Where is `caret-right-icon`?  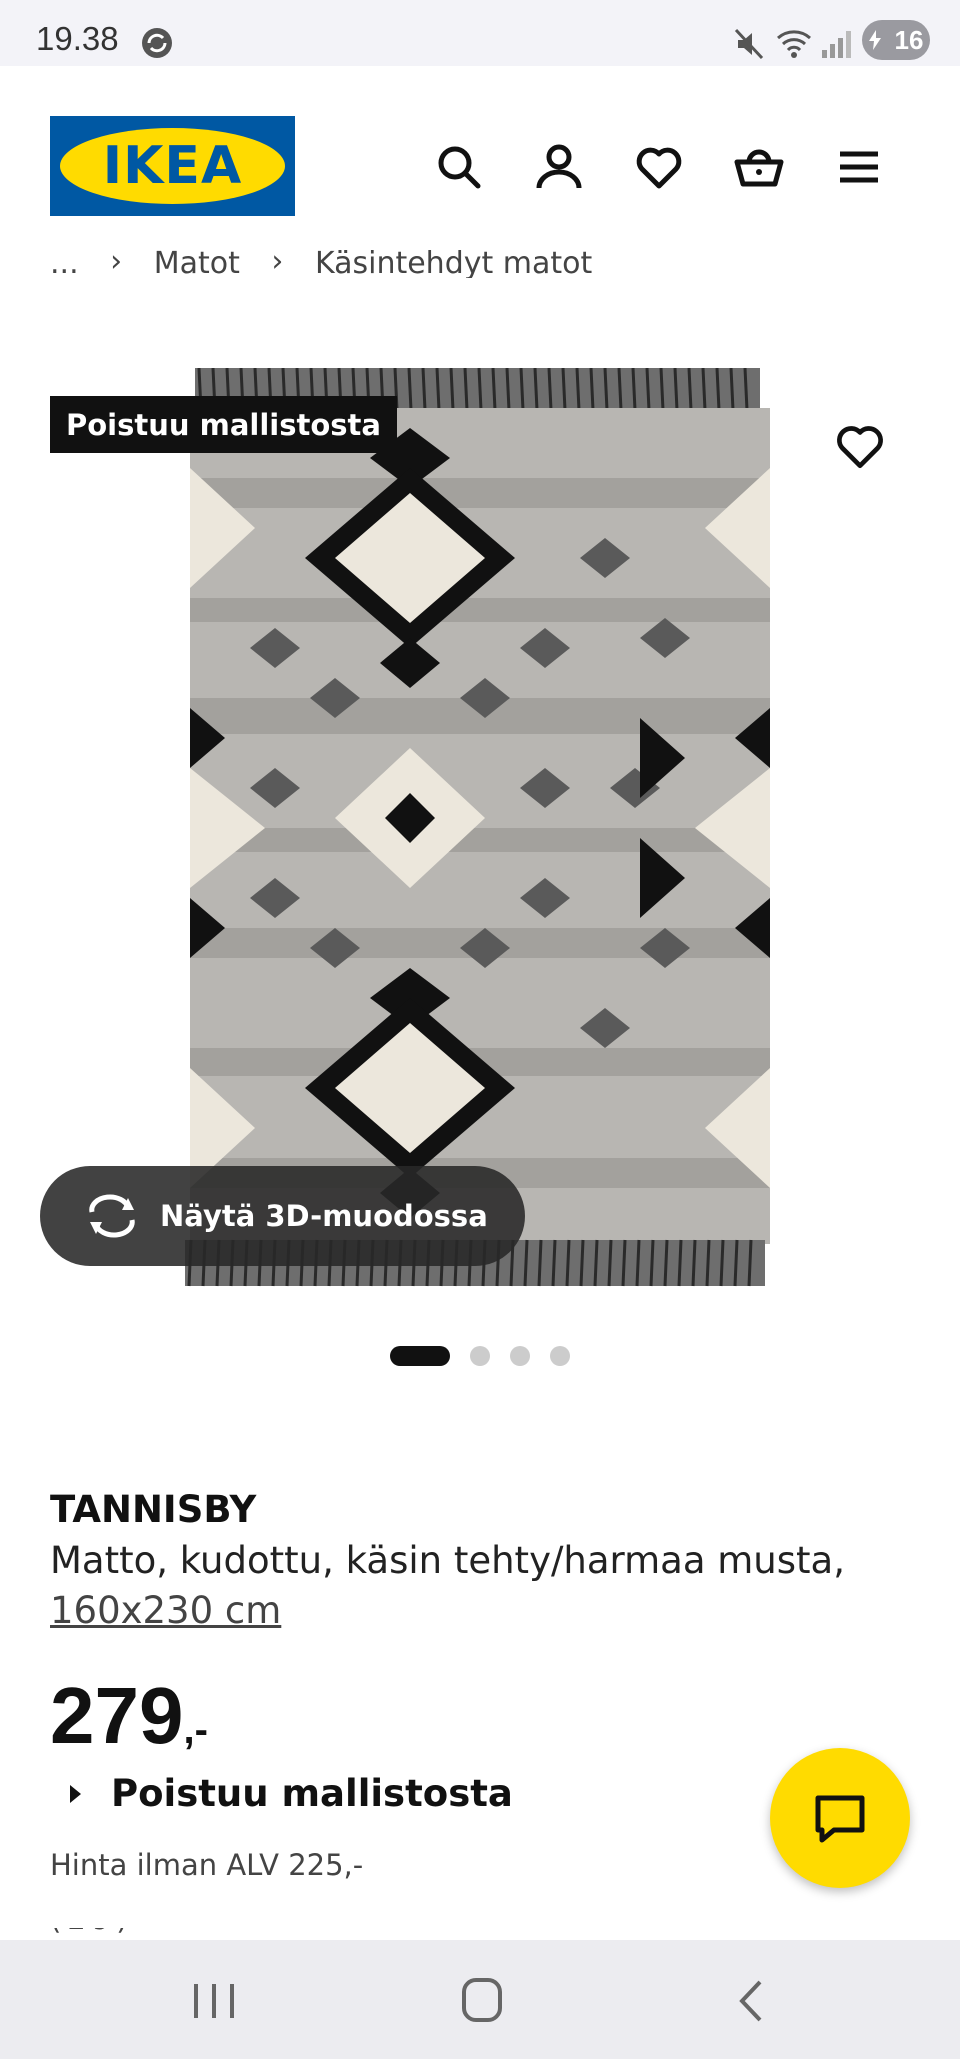 caret-right-icon is located at coordinates (75, 1793).